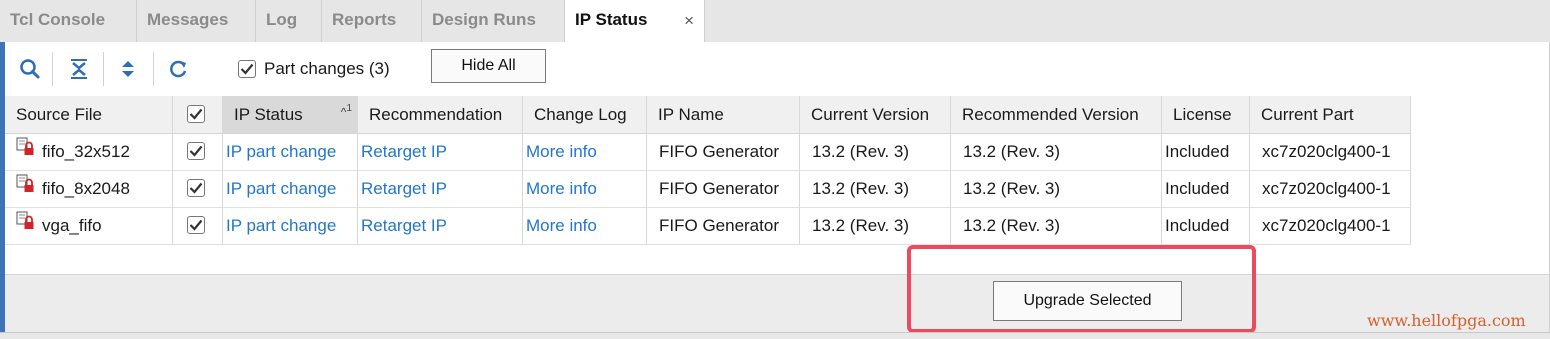  Describe the element at coordinates (689, 21) in the screenshot. I see `close-icon: ×` at that location.